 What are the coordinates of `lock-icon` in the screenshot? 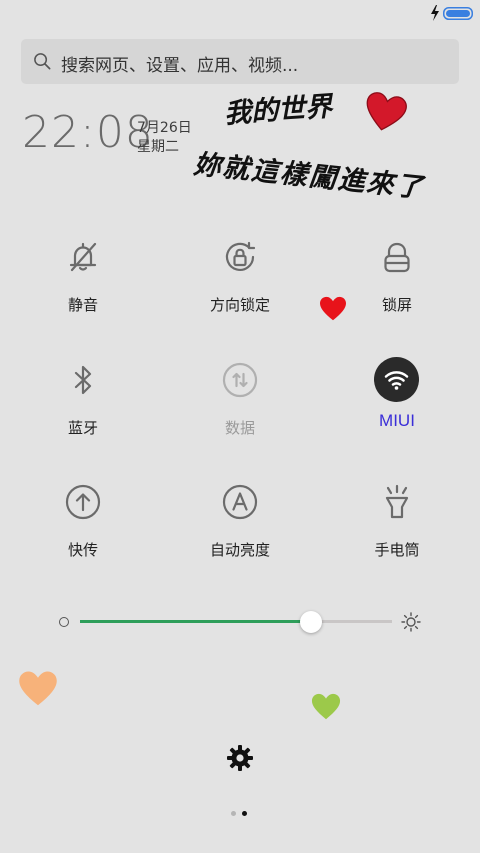 It's located at (397, 257).